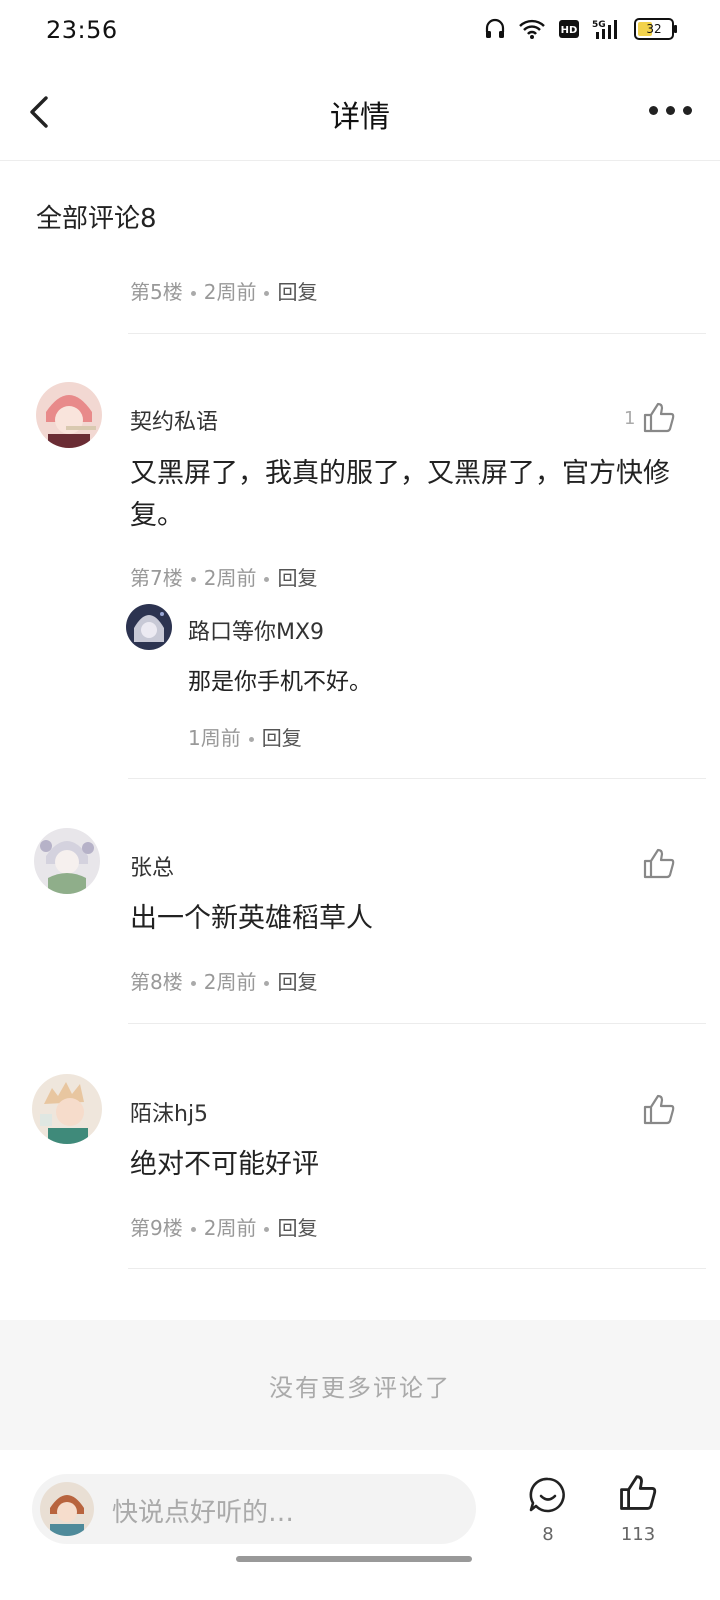 The width and height of the screenshot is (720, 1600). What do you see at coordinates (256, 630) in the screenshot?
I see `reply-username: 路口等你MX9` at bounding box center [256, 630].